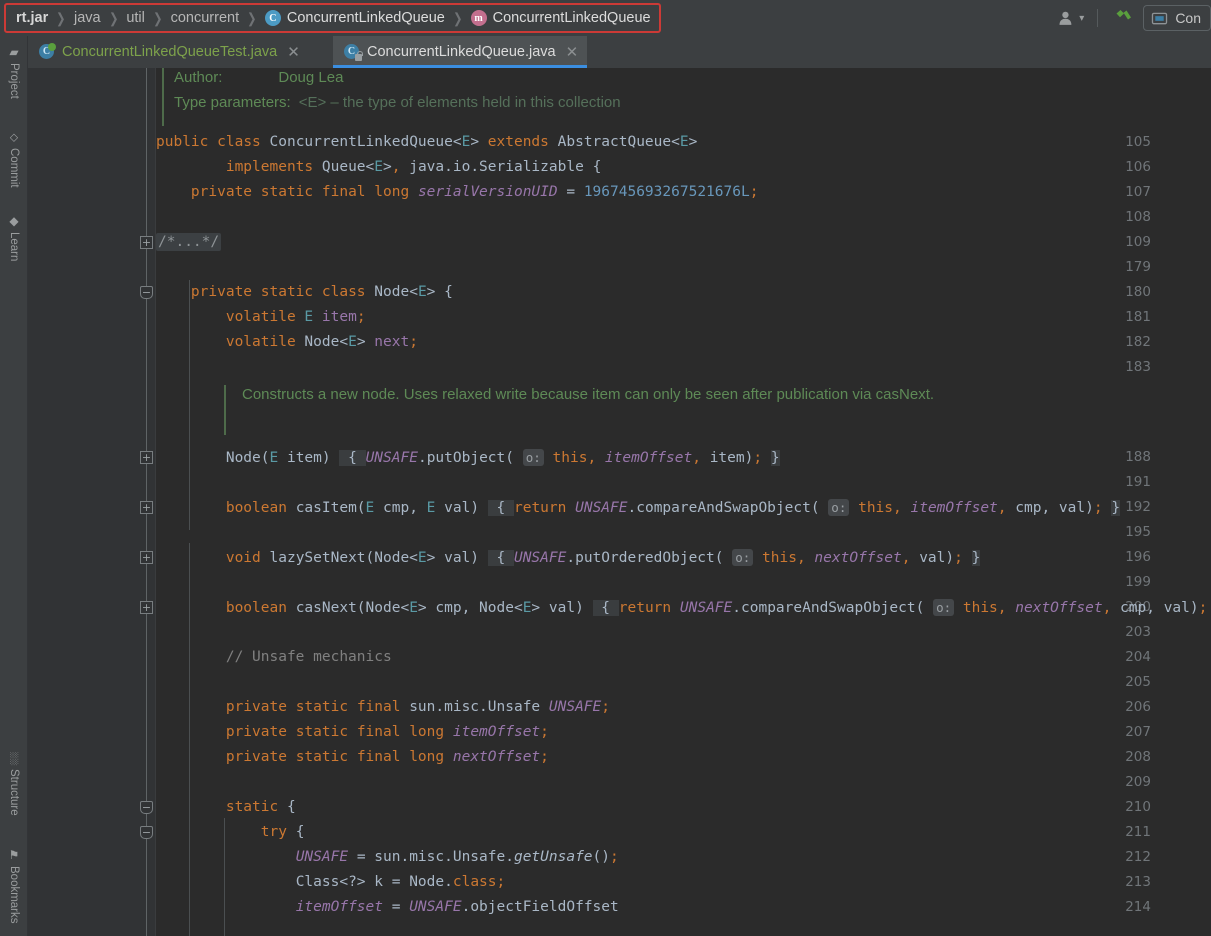 The image size is (1211, 936). Describe the element at coordinates (295, 317) in the screenshot. I see `code-line-181: volatile E item;` at that location.